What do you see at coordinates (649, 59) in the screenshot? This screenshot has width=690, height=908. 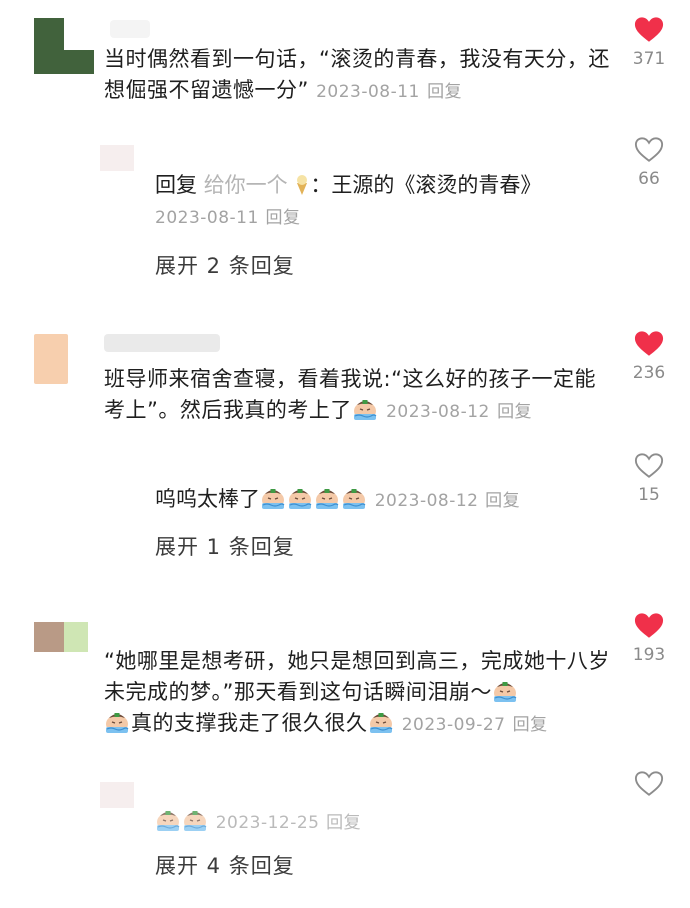 I see `like-count: 371` at bounding box center [649, 59].